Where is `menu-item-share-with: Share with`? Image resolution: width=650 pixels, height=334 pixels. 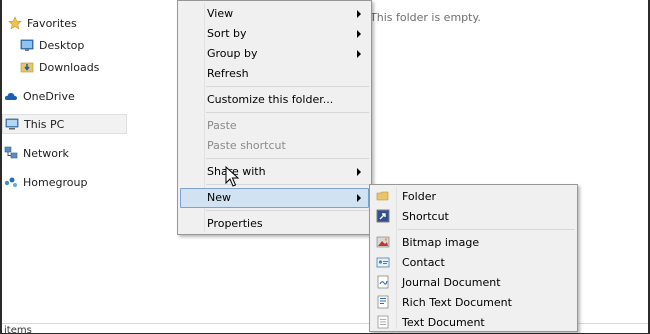
menu-item-share-with: Share with is located at coordinates (274, 172).